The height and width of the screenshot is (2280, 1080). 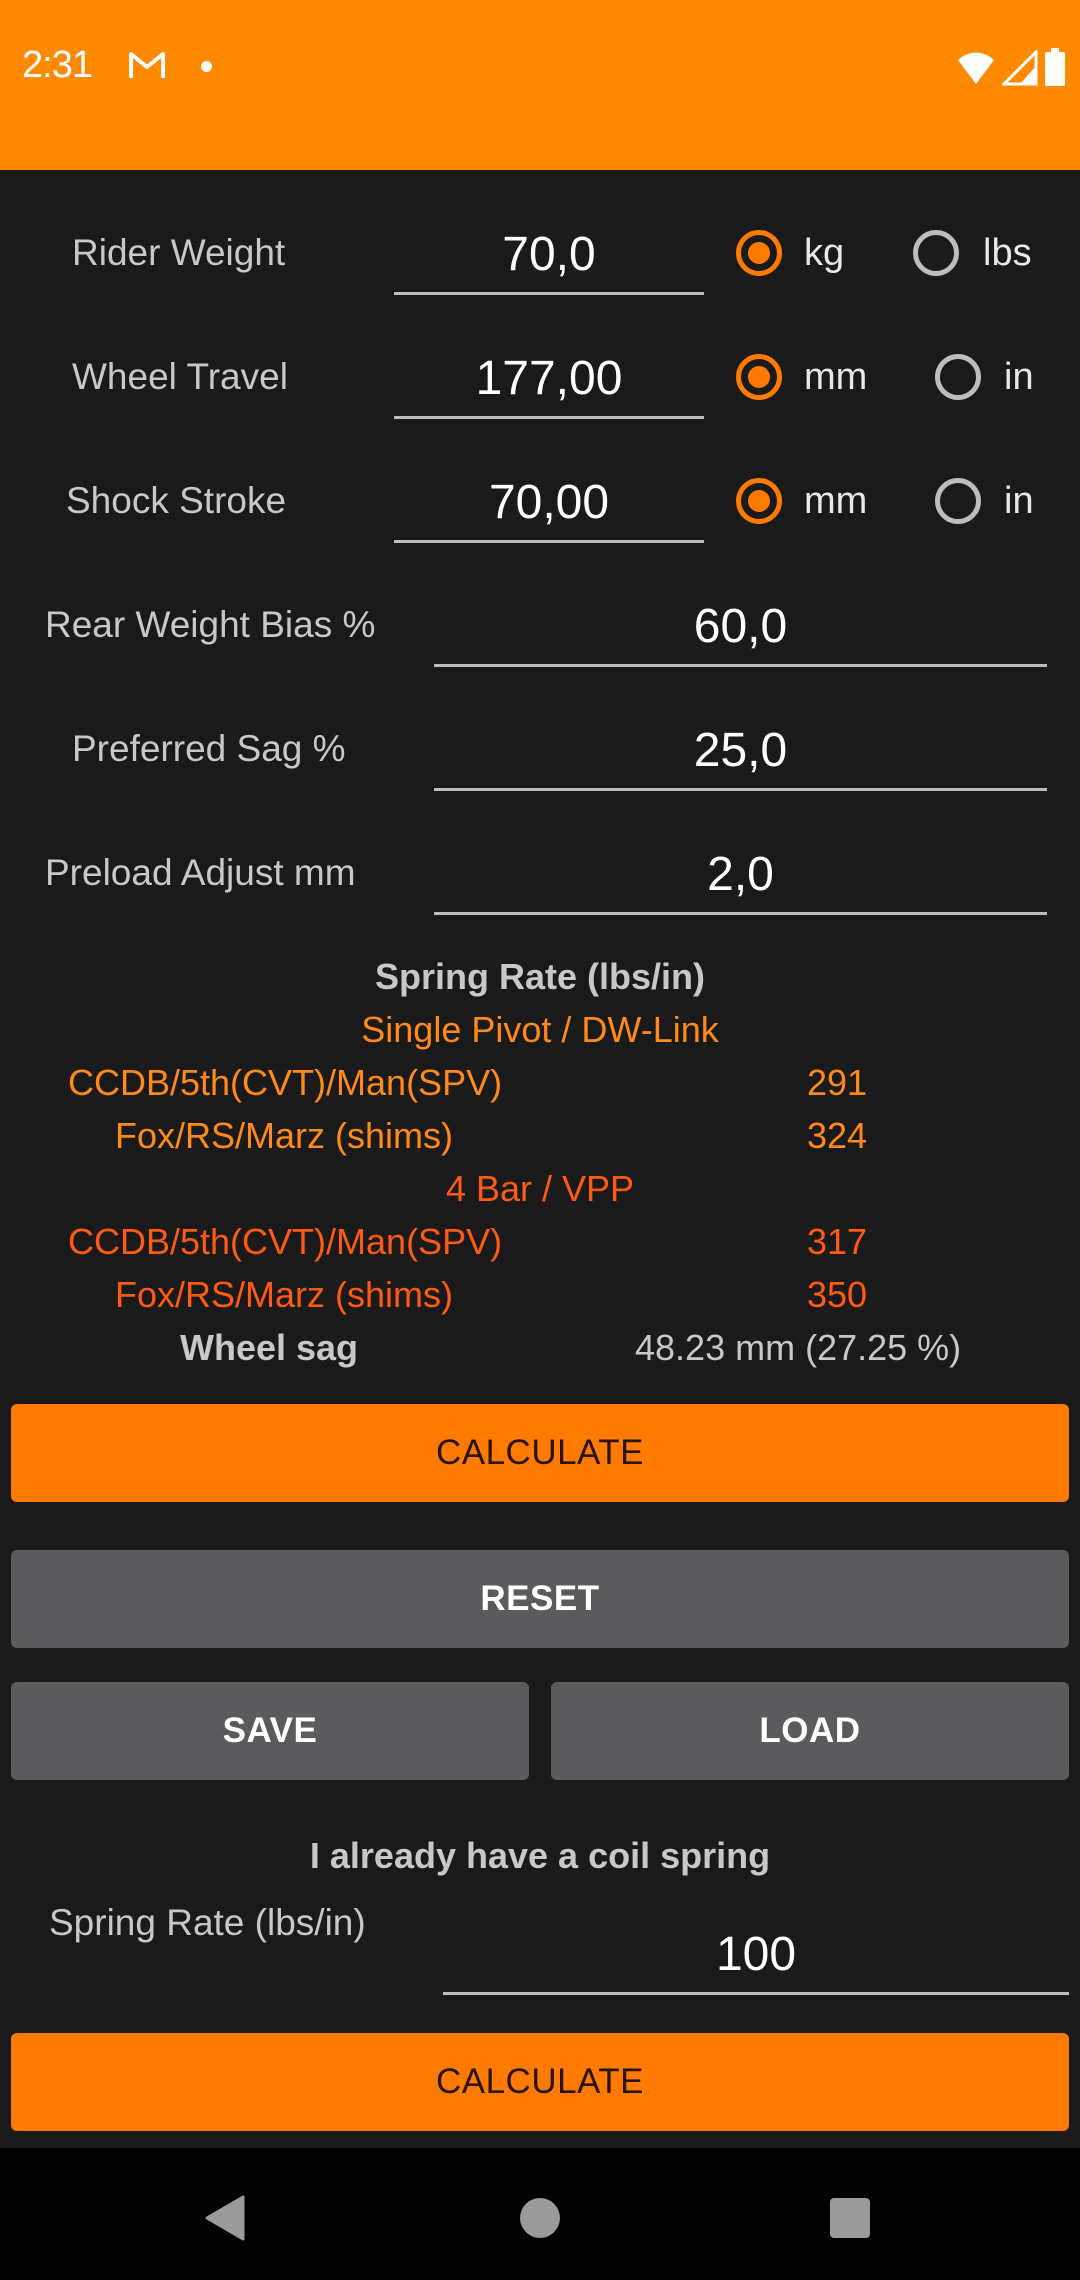 I want to click on recents-icon, so click(x=850, y=2218).